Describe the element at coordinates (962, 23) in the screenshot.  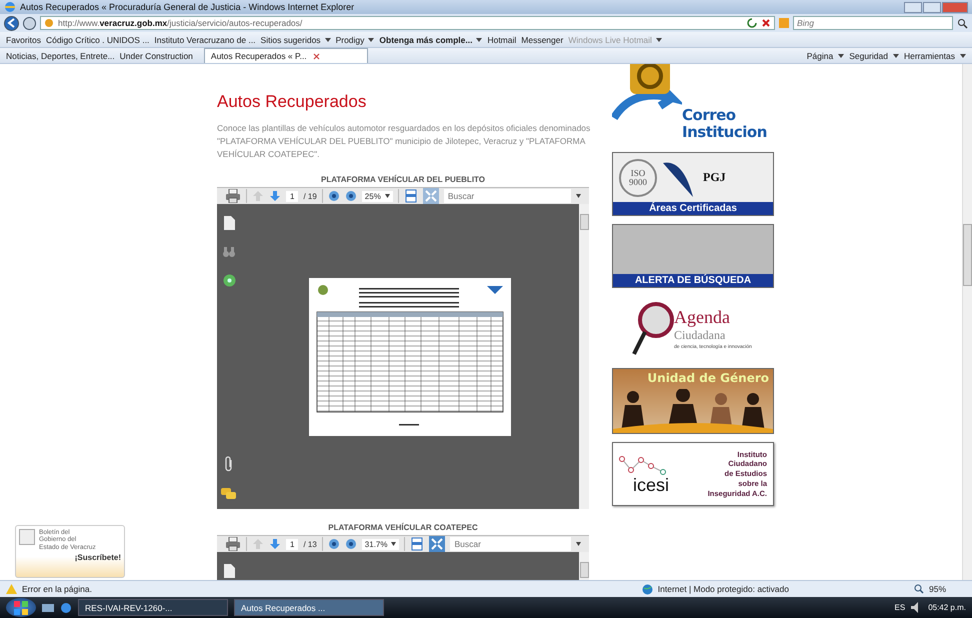
I see `search-icon` at that location.